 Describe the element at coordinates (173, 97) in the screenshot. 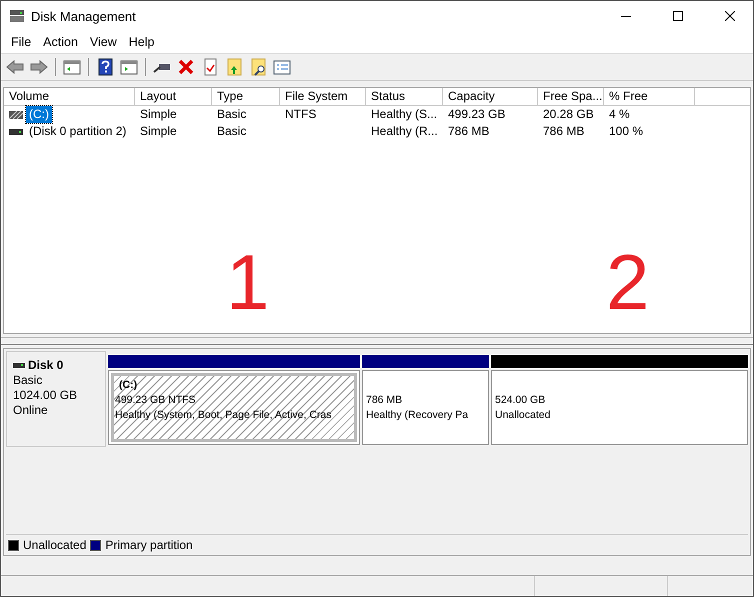

I see `column-header: Layout` at that location.